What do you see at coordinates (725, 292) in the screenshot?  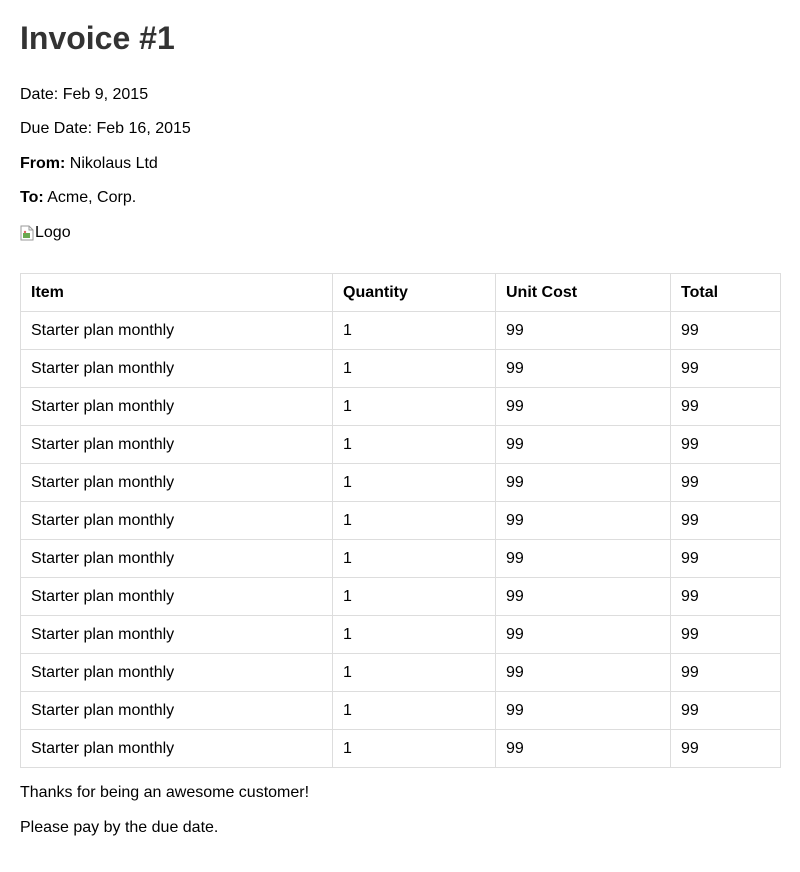 I see `column-header-total: Total` at bounding box center [725, 292].